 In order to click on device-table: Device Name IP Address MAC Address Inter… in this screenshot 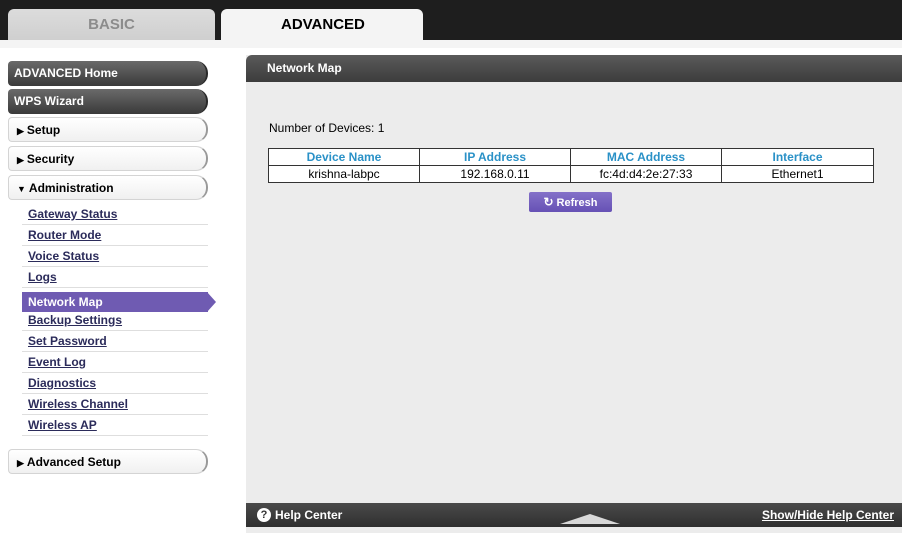, I will do `click(571, 165)`.